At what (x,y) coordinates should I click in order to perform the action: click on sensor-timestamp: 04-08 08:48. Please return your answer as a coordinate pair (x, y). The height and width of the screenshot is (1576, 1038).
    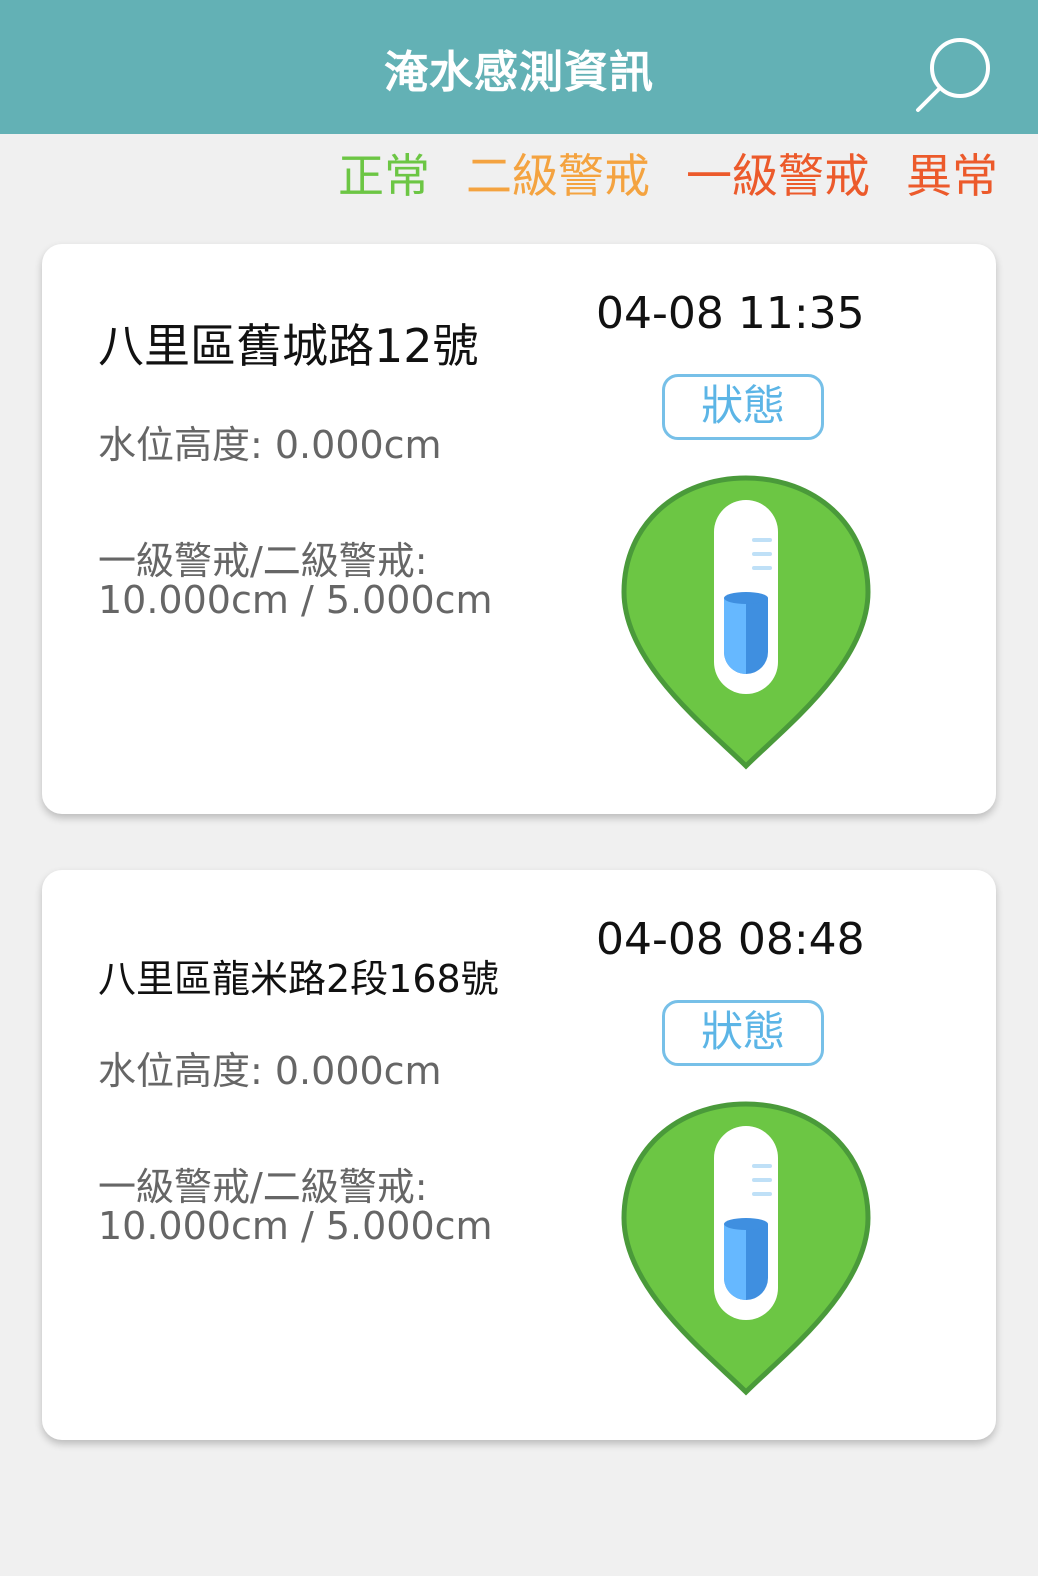
    Looking at the image, I should click on (730, 939).